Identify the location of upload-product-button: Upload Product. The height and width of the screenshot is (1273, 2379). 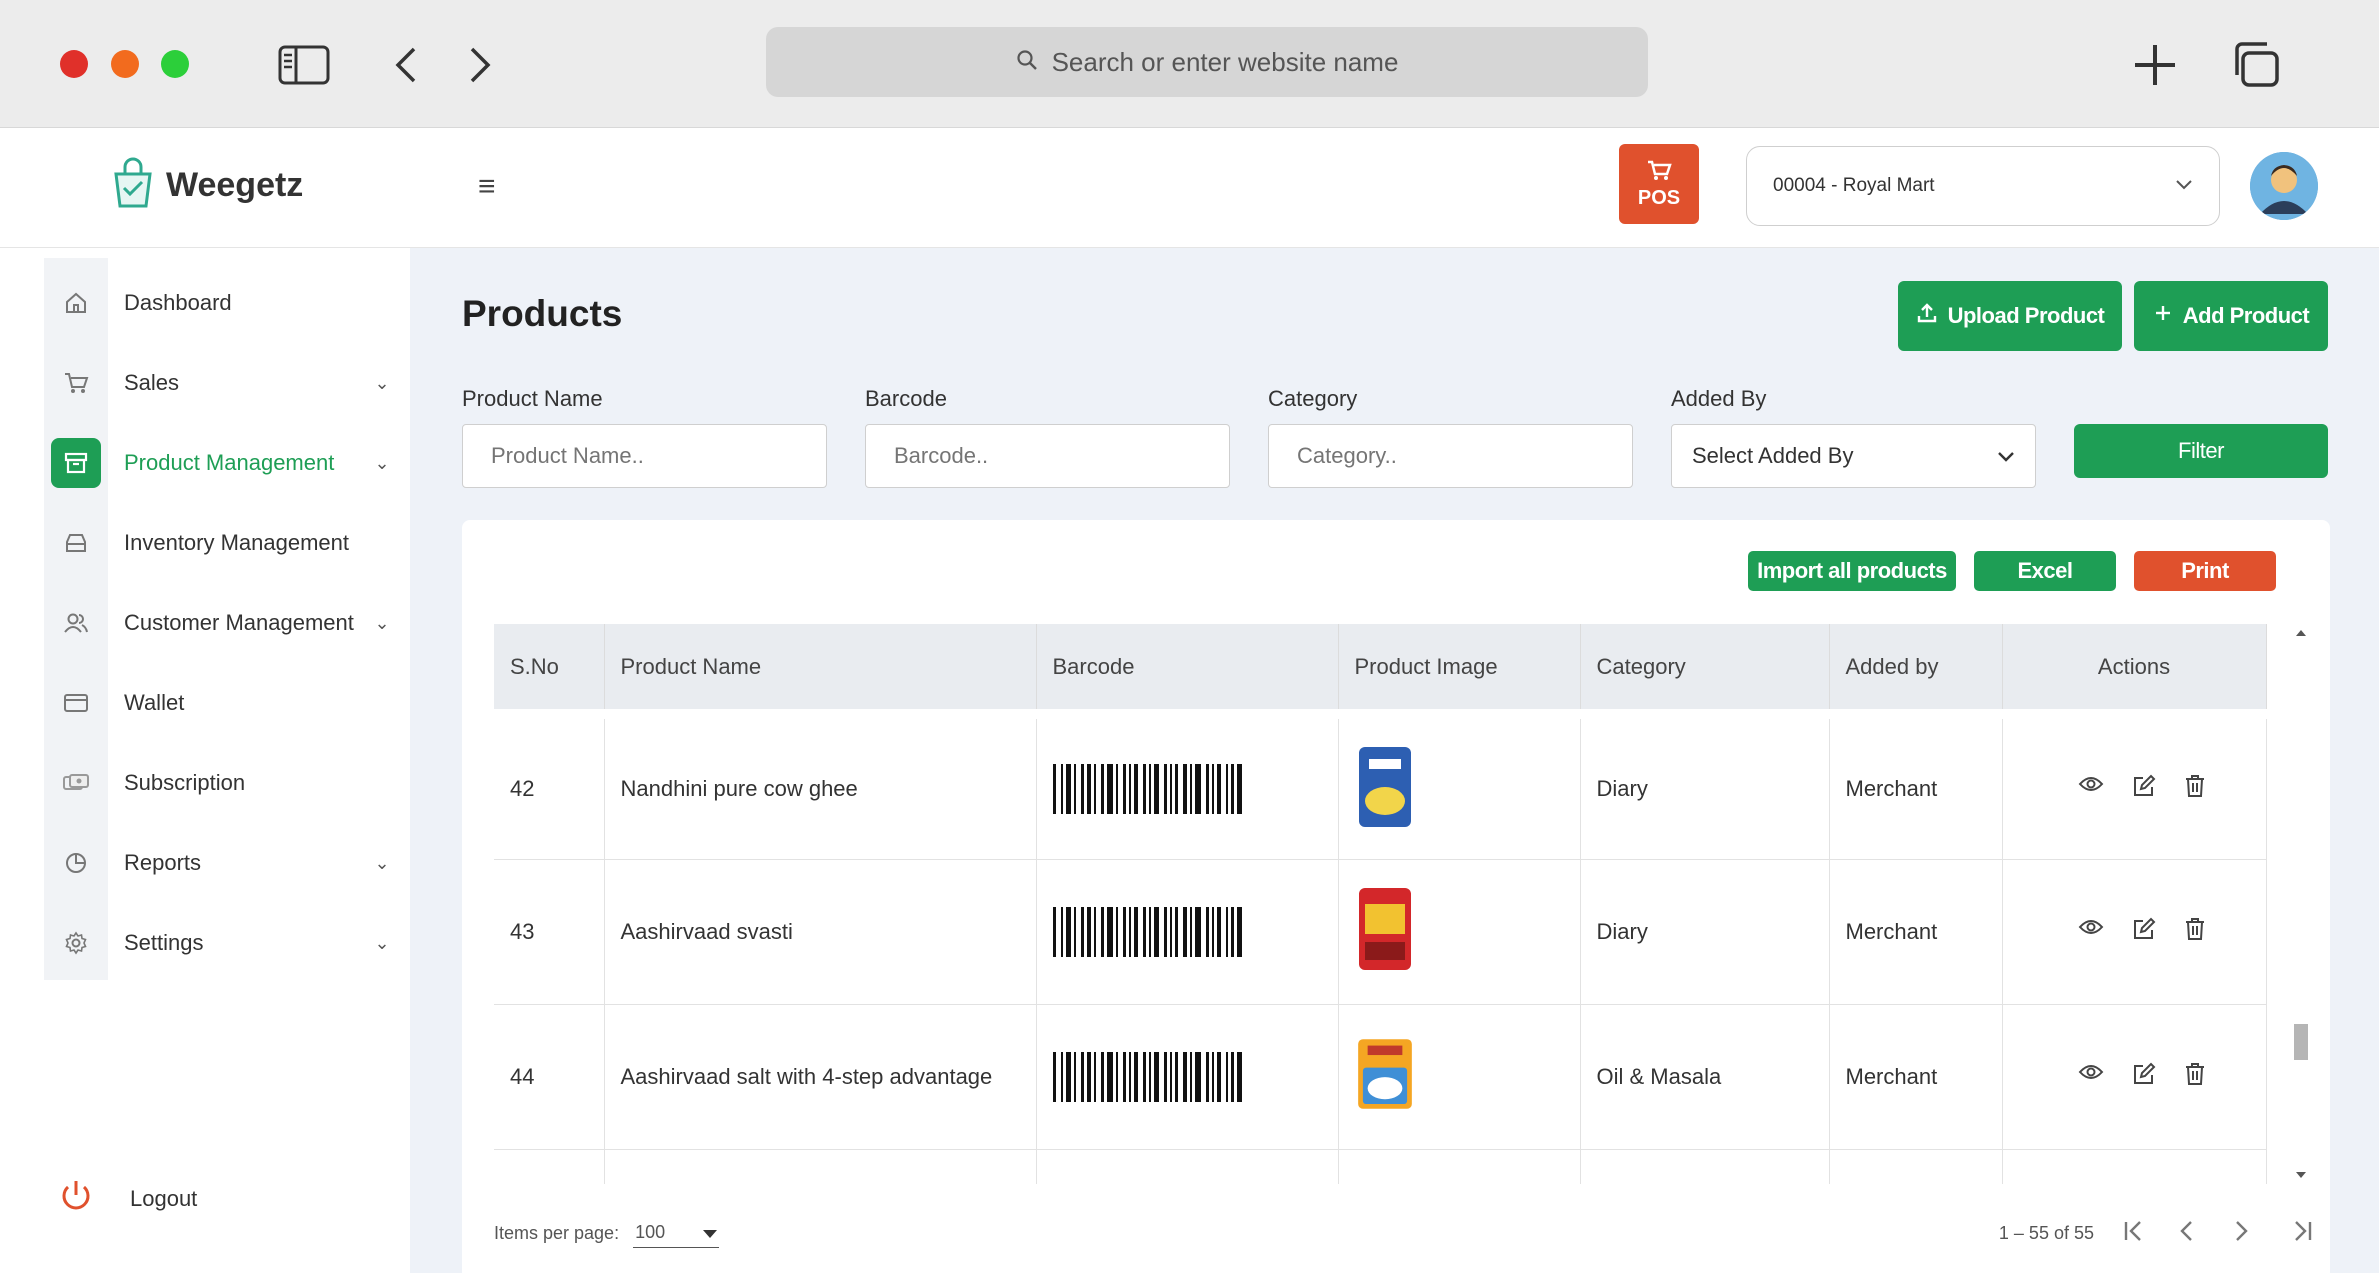
(2010, 316).